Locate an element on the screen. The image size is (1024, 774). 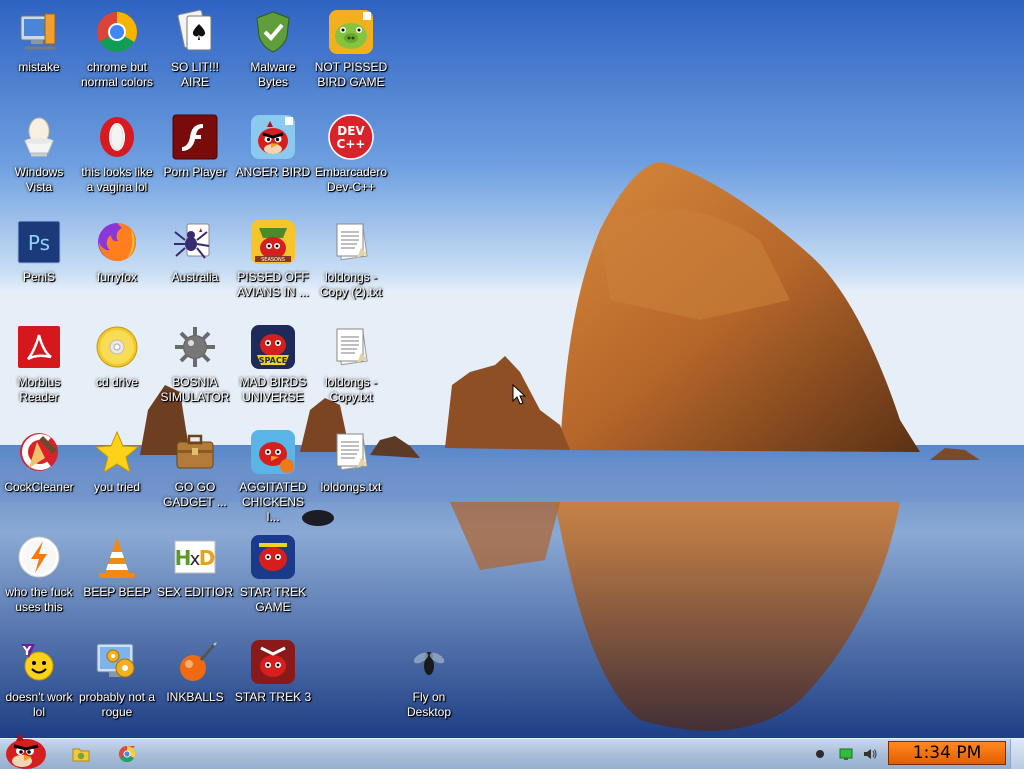
desktop-icon-label: who the fuck uses this is located at coordinates (39, 599).